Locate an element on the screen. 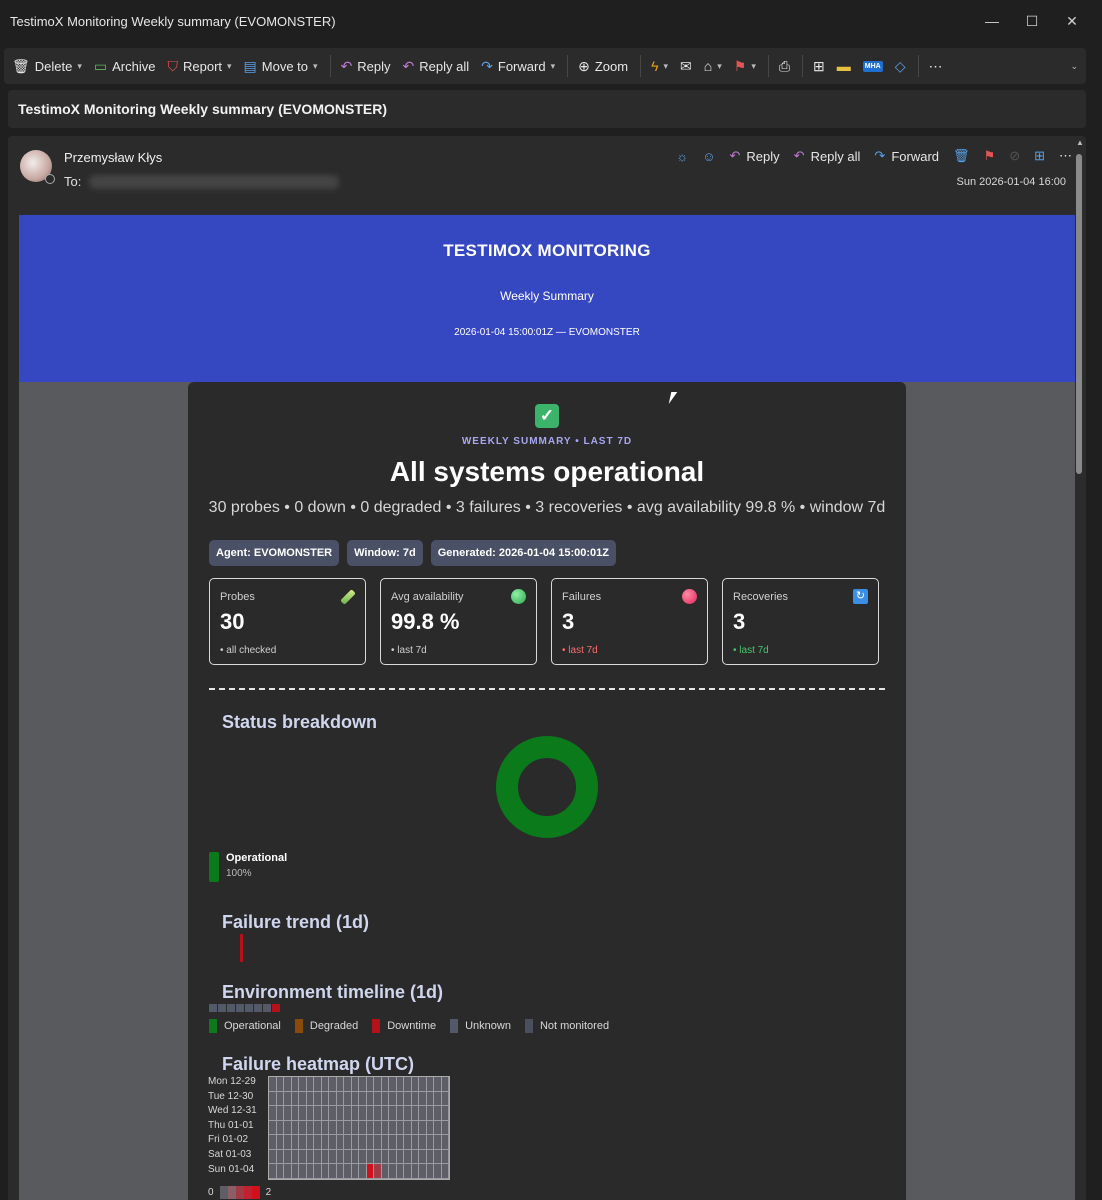 The width and height of the screenshot is (1102, 1200). more-options-button: ⋯ is located at coordinates (936, 66).